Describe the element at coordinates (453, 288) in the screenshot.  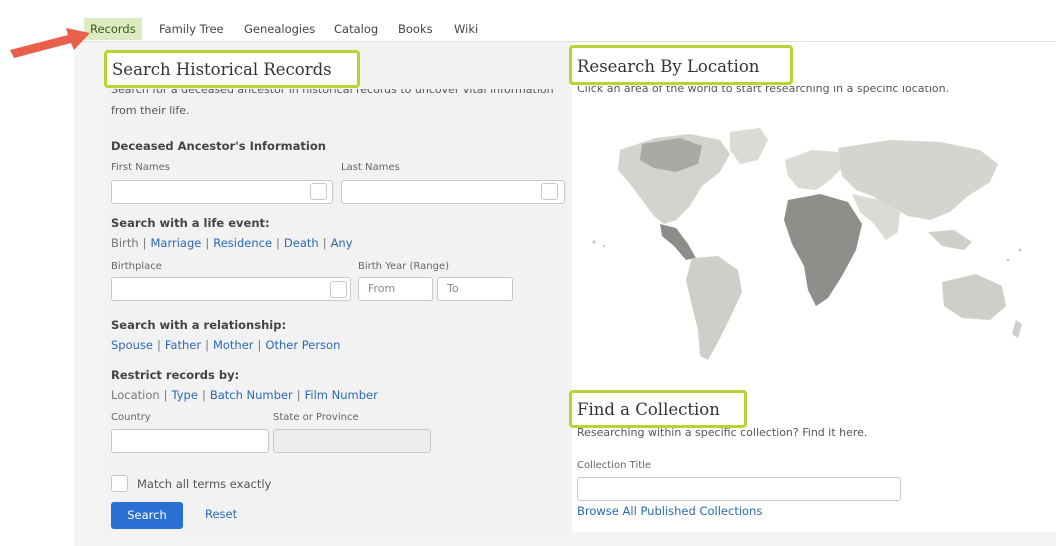
I see `to-placeholder: To` at that location.